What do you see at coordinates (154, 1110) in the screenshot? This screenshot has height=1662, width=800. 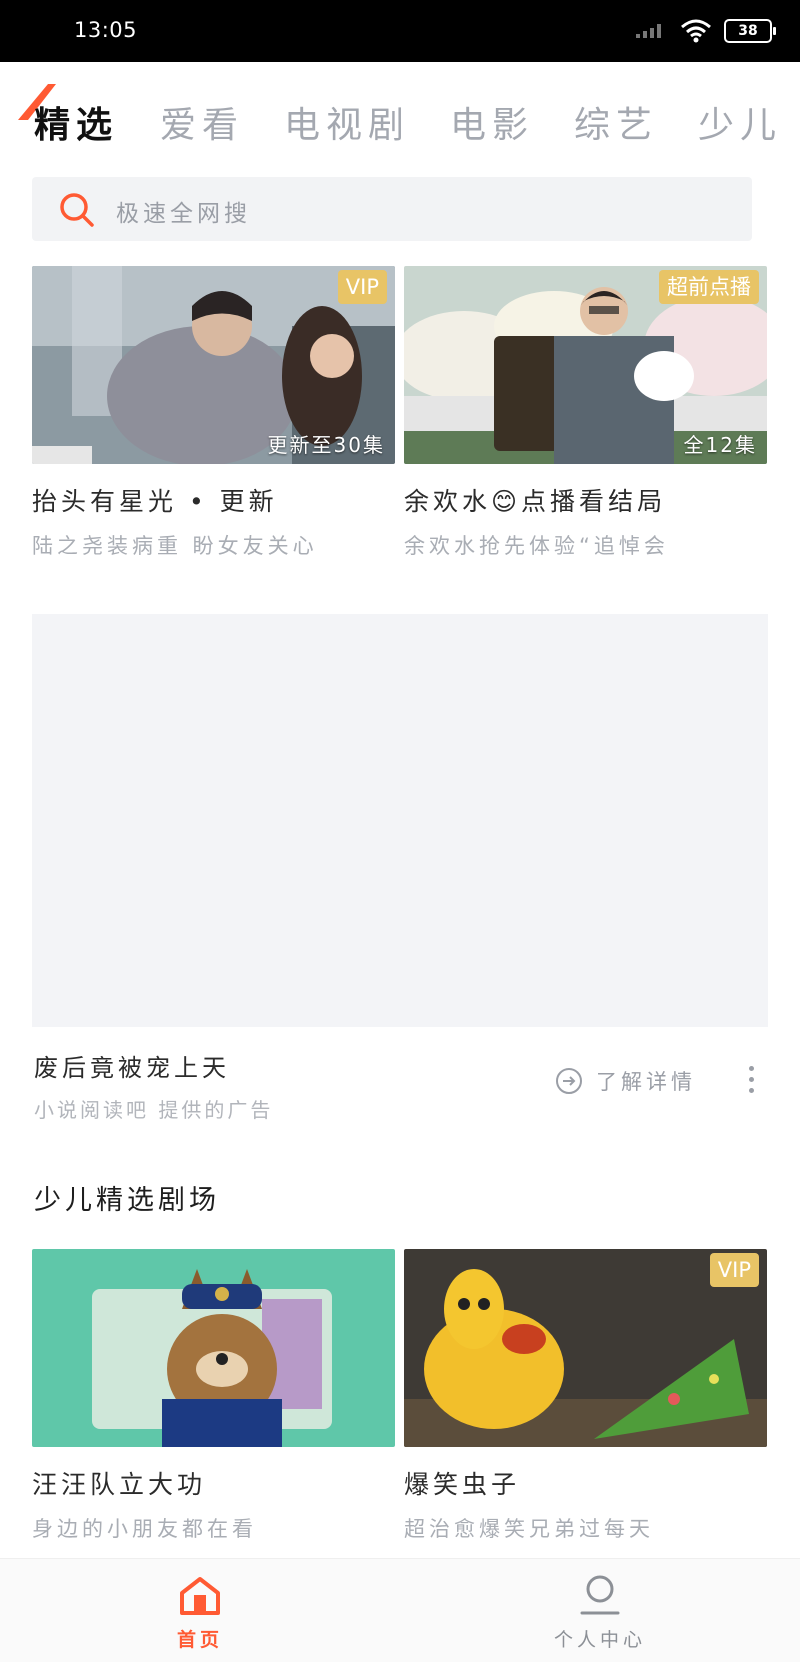 I see `ad-source-label: 小说阅读吧 提供的广告` at bounding box center [154, 1110].